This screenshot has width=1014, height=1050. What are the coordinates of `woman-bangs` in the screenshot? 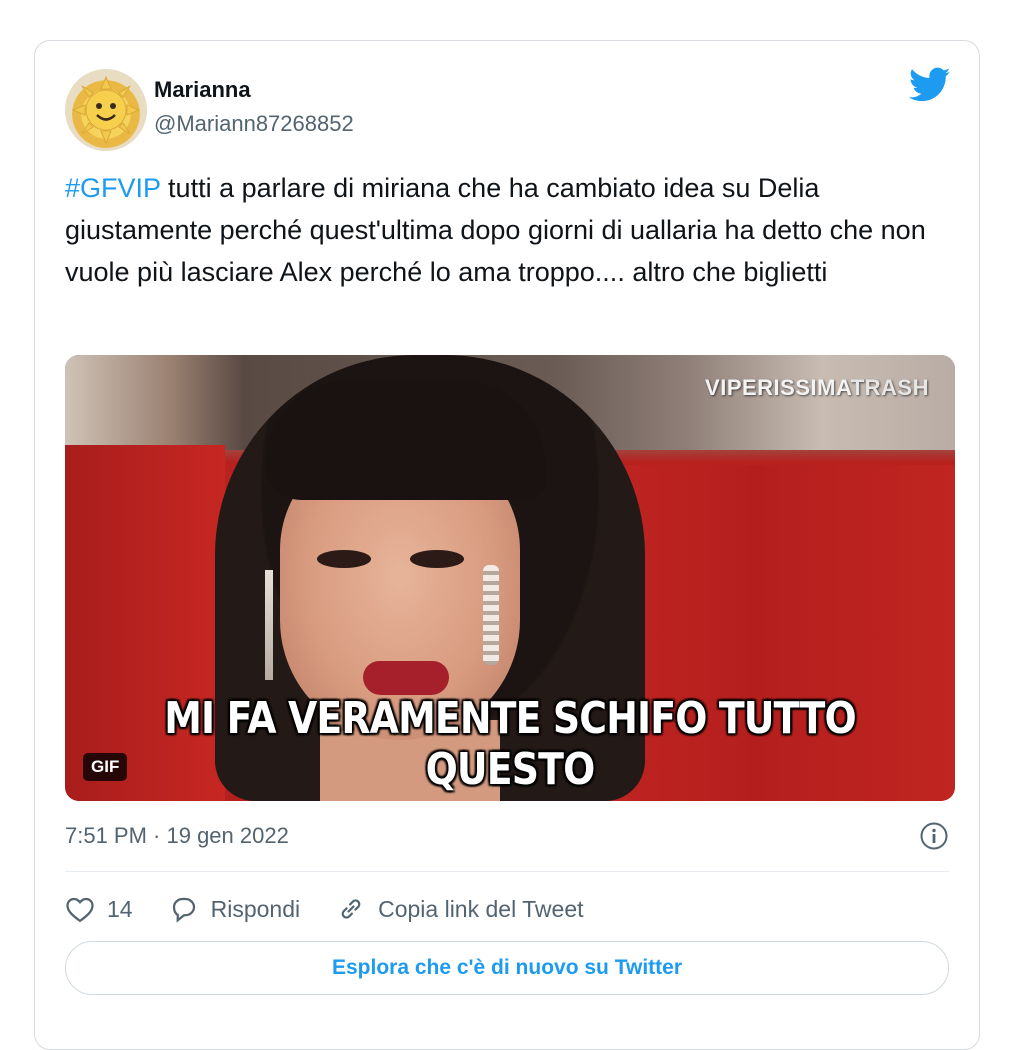 It's located at (405, 440).